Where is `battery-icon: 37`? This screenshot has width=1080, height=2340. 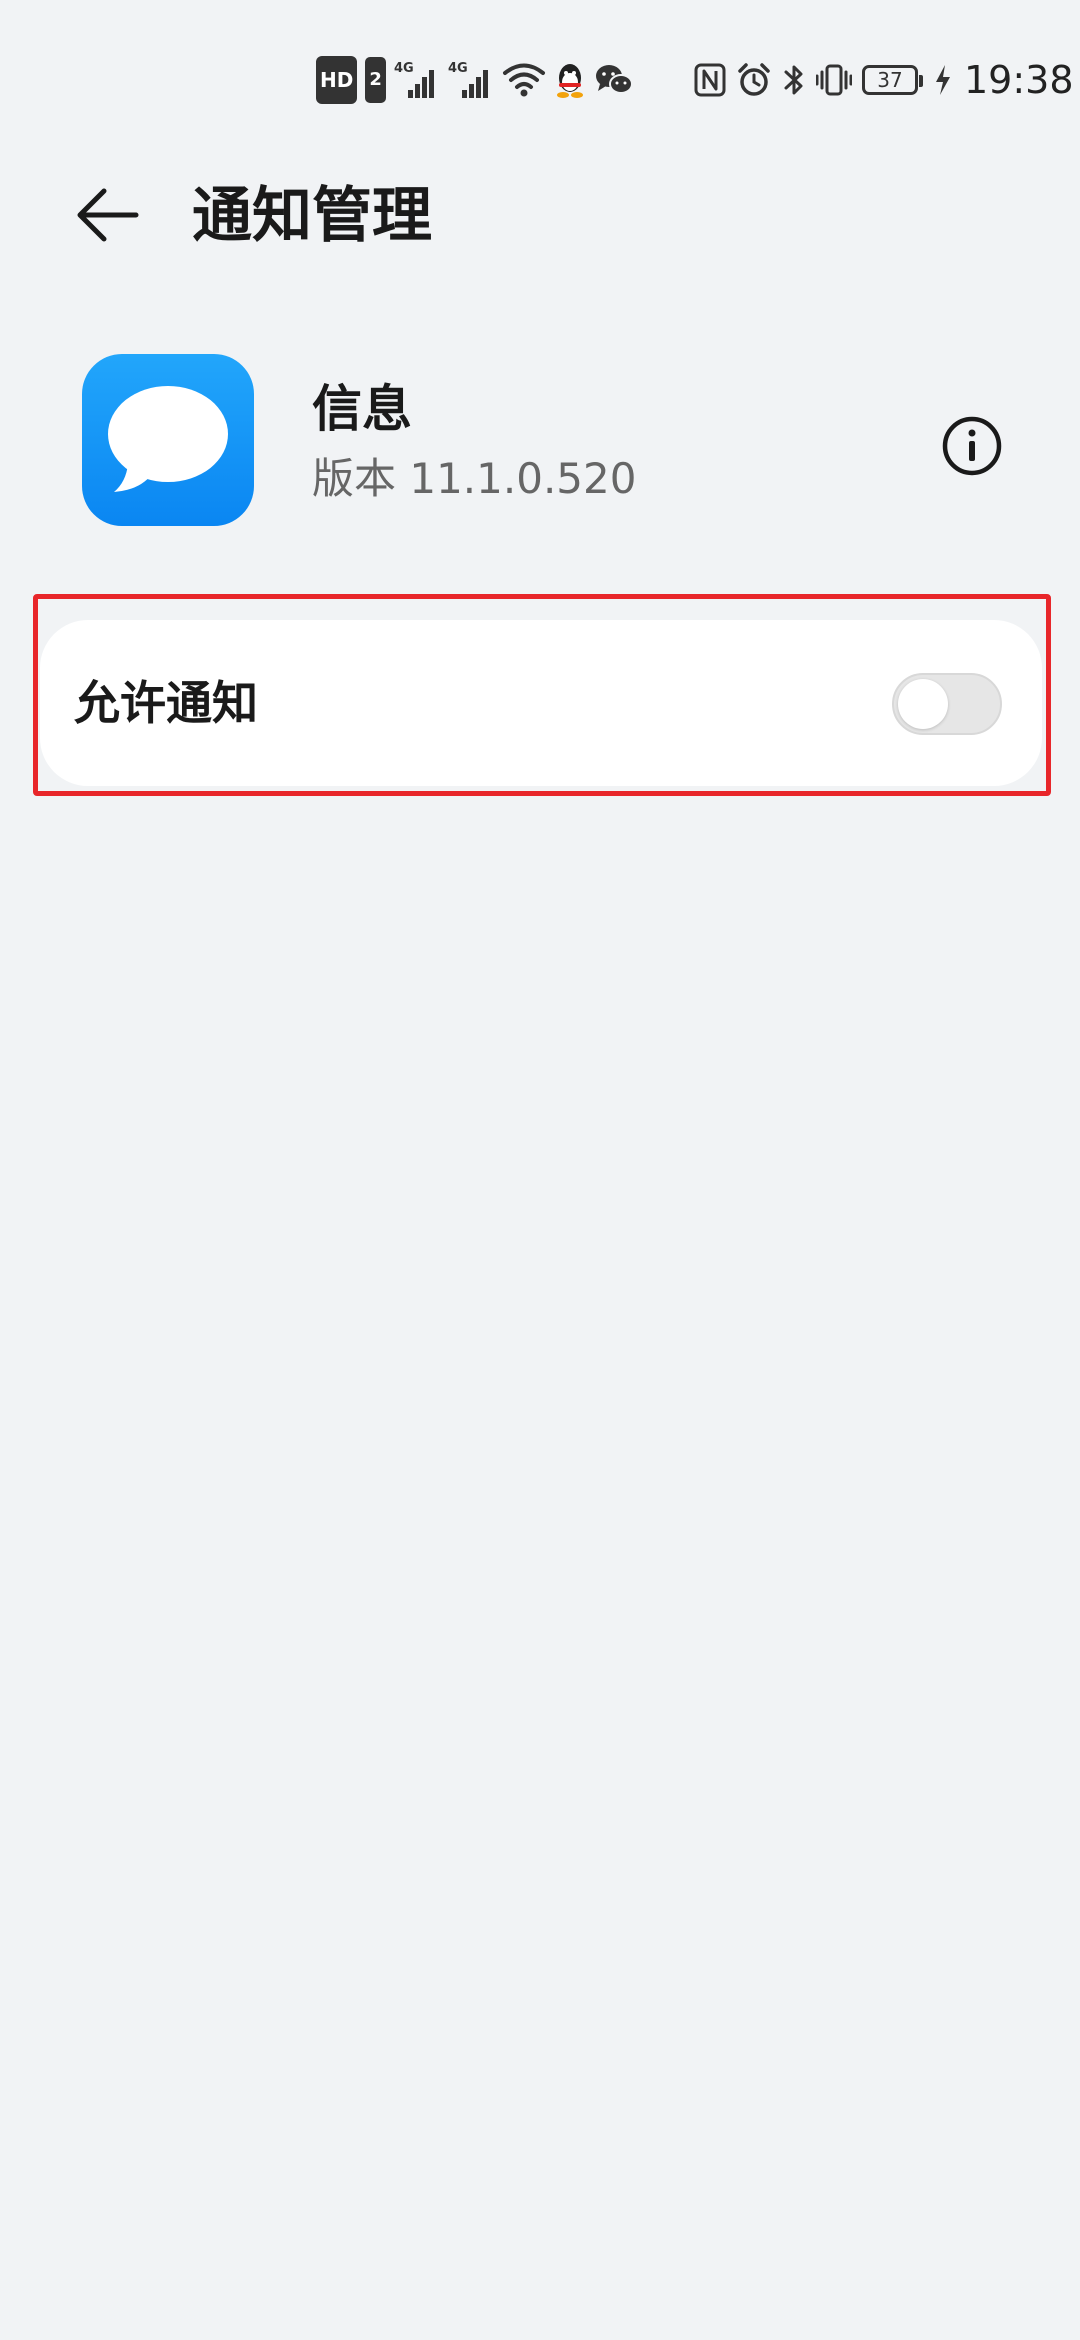 battery-icon: 37 is located at coordinates (892, 80).